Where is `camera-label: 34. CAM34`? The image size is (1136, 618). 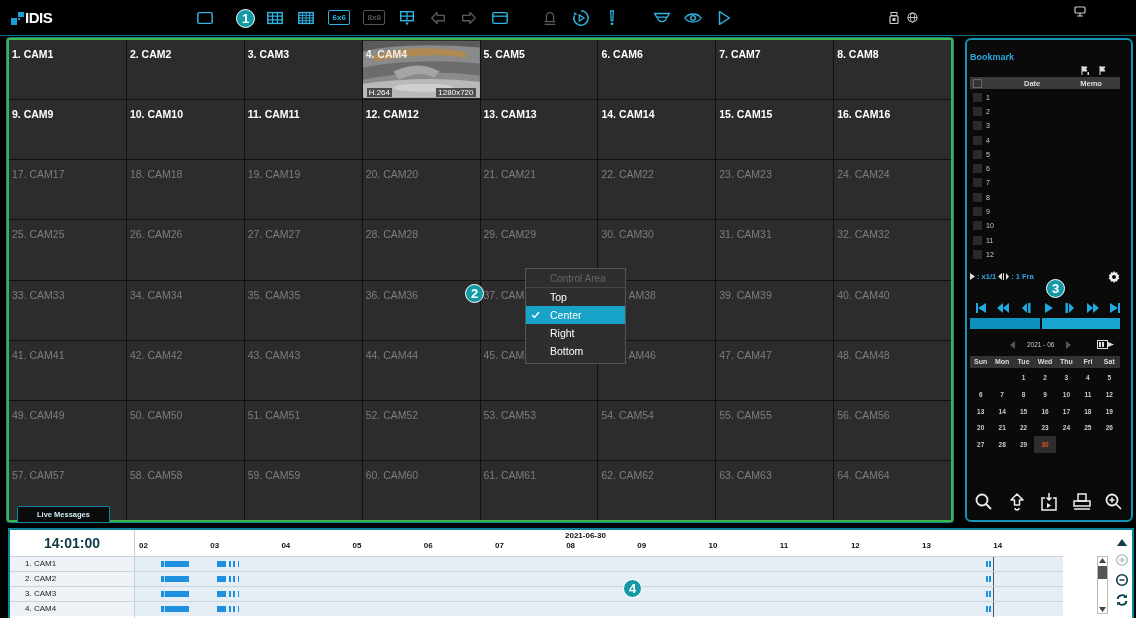
camera-label: 34. CAM34 is located at coordinates (156, 294).